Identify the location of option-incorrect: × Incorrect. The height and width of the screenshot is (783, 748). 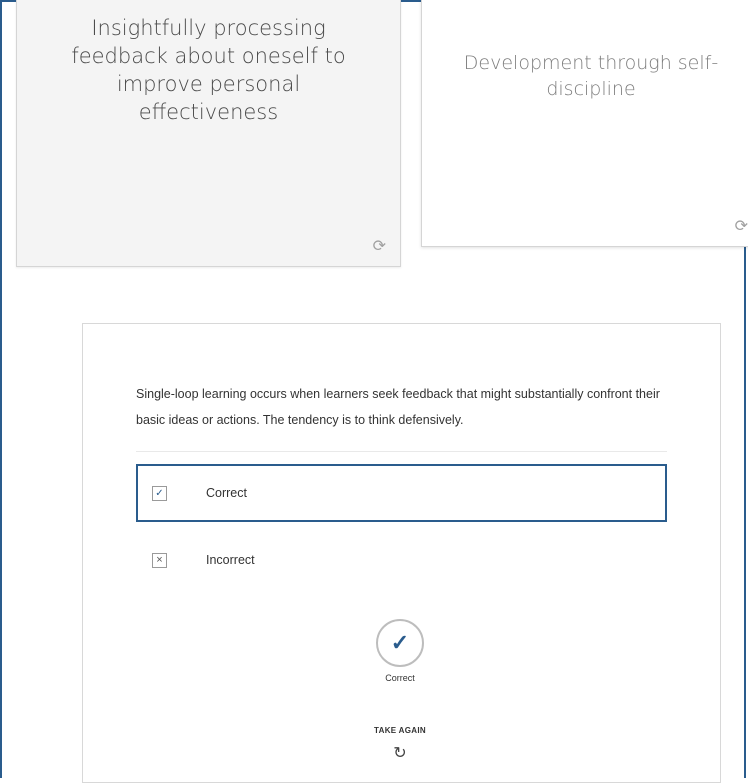
(401, 560).